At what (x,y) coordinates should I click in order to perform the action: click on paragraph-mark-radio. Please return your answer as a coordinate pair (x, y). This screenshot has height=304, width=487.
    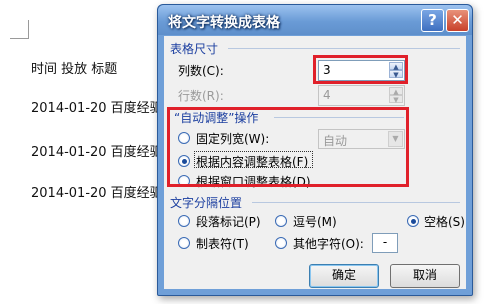
    Looking at the image, I should click on (184, 221).